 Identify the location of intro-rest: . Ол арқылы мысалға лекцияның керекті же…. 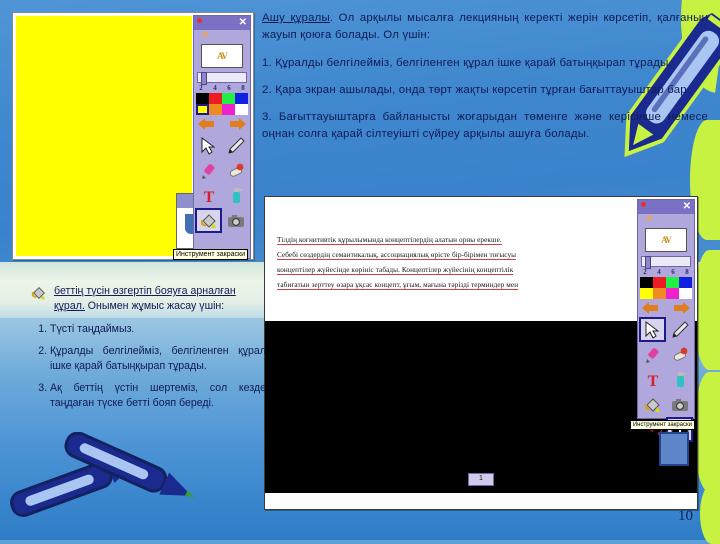
(485, 26).